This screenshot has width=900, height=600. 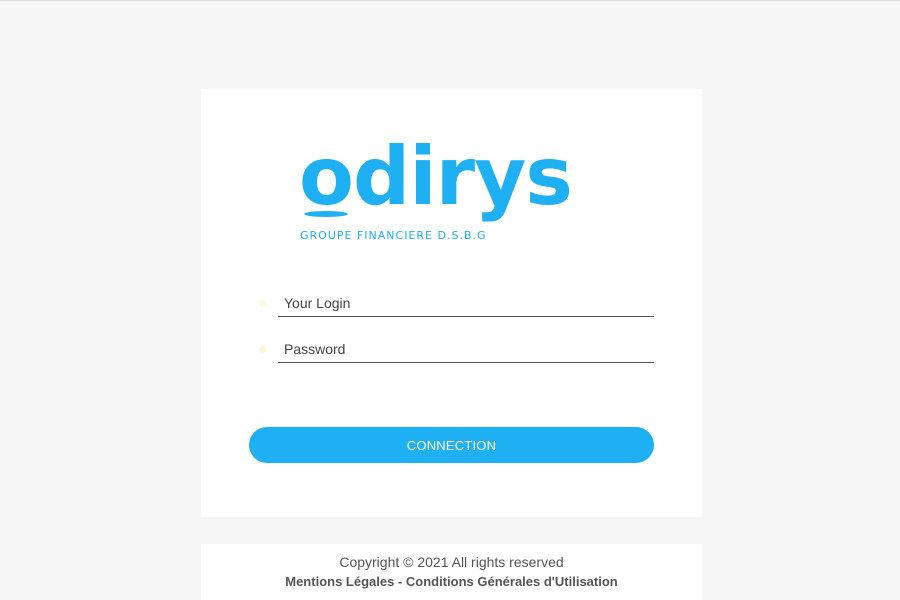 What do you see at coordinates (262, 303) in the screenshot?
I see `user-icon` at bounding box center [262, 303].